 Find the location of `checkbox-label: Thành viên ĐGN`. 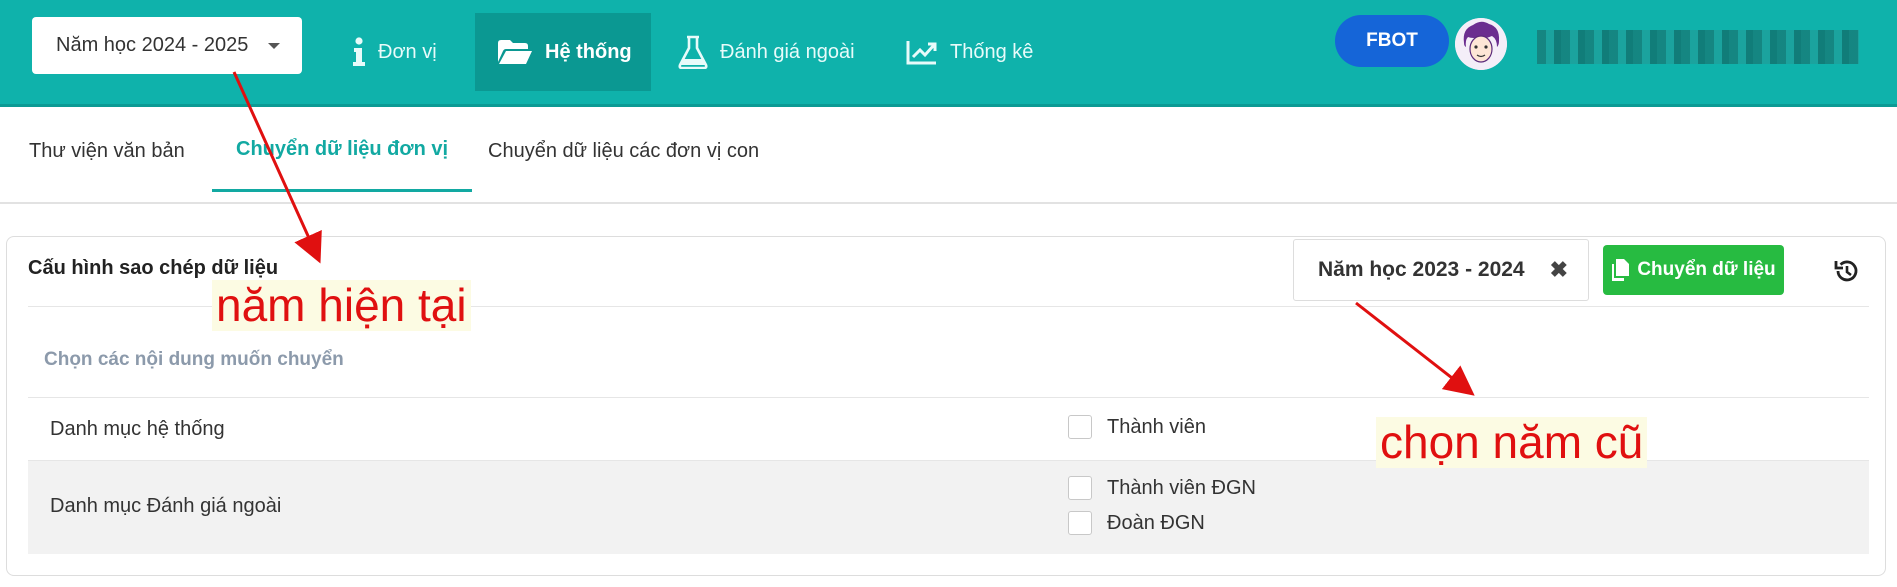

checkbox-label: Thành viên ĐGN is located at coordinates (1181, 487).